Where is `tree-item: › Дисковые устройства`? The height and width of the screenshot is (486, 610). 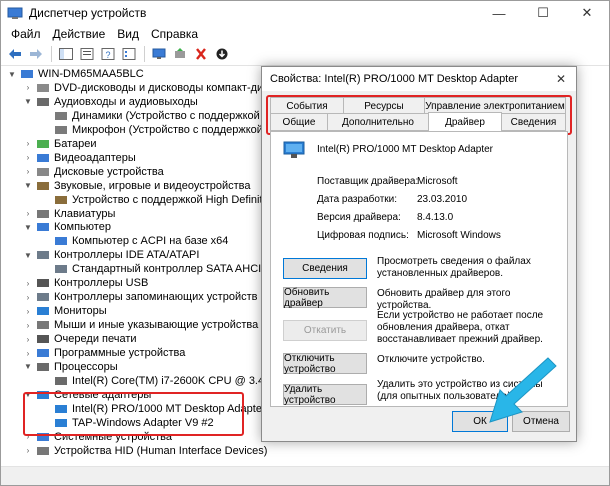 tree-item: › Дисковые устройства is located at coordinates (93, 172).